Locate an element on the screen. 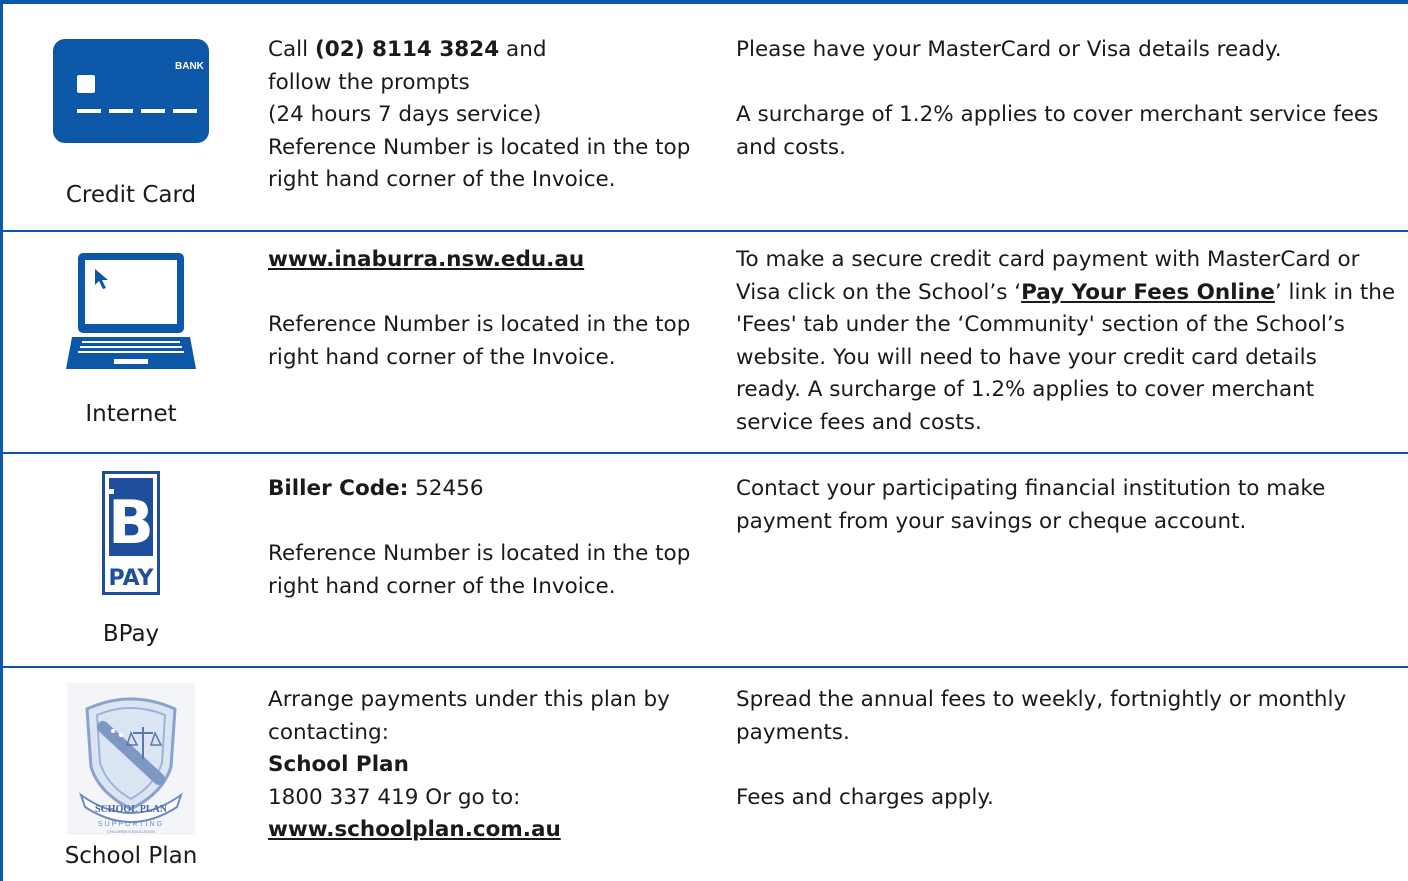  method-label: School Plan is located at coordinates (131, 856).